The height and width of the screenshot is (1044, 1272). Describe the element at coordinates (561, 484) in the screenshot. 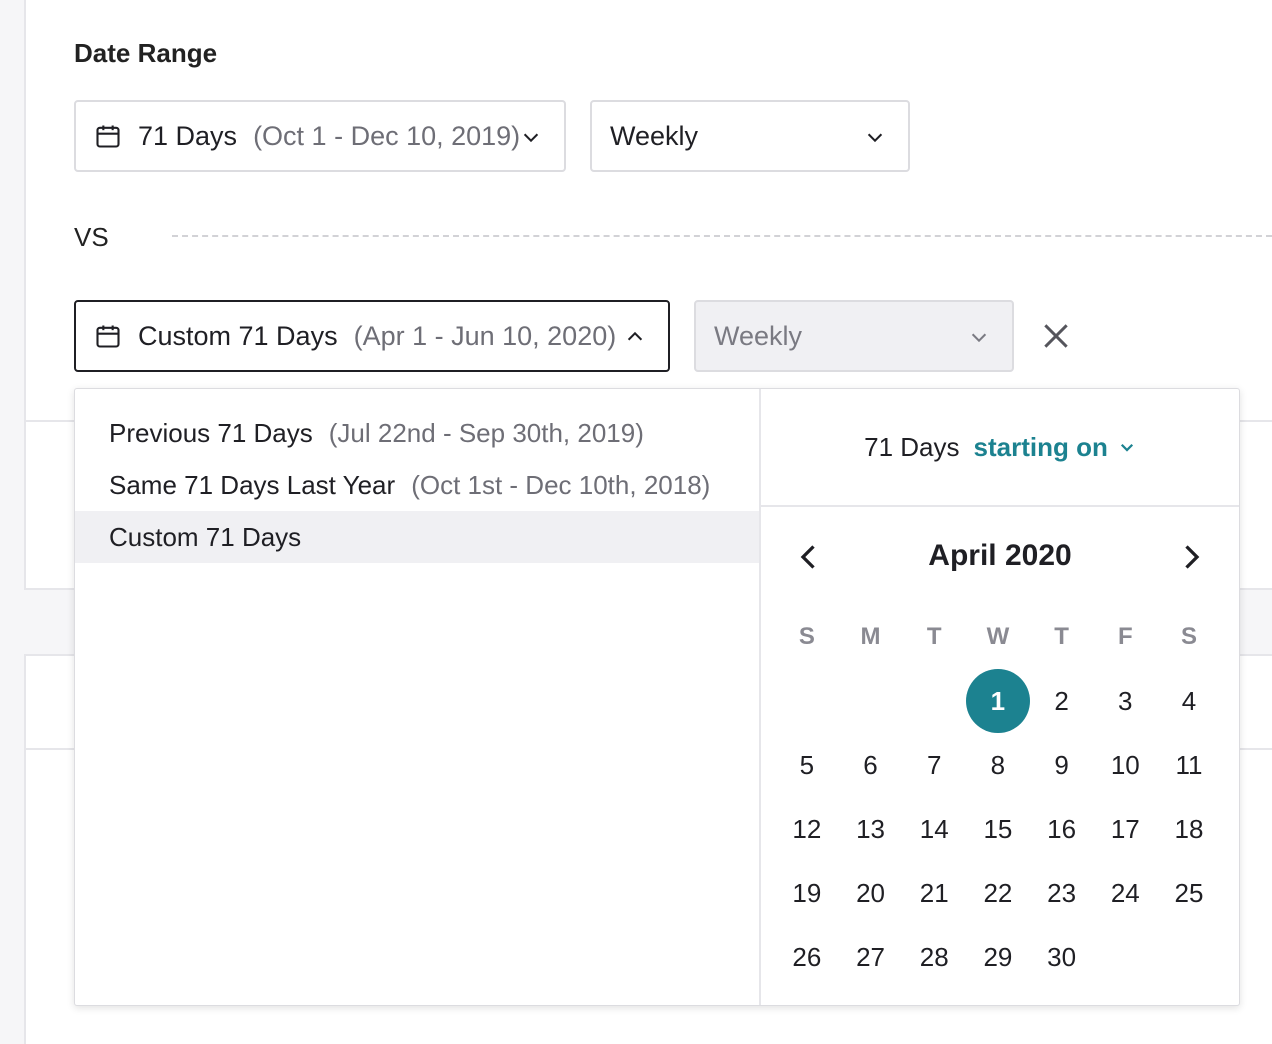

I see `option-dates: (Oct 1st - Dec 10th, 2018)` at that location.